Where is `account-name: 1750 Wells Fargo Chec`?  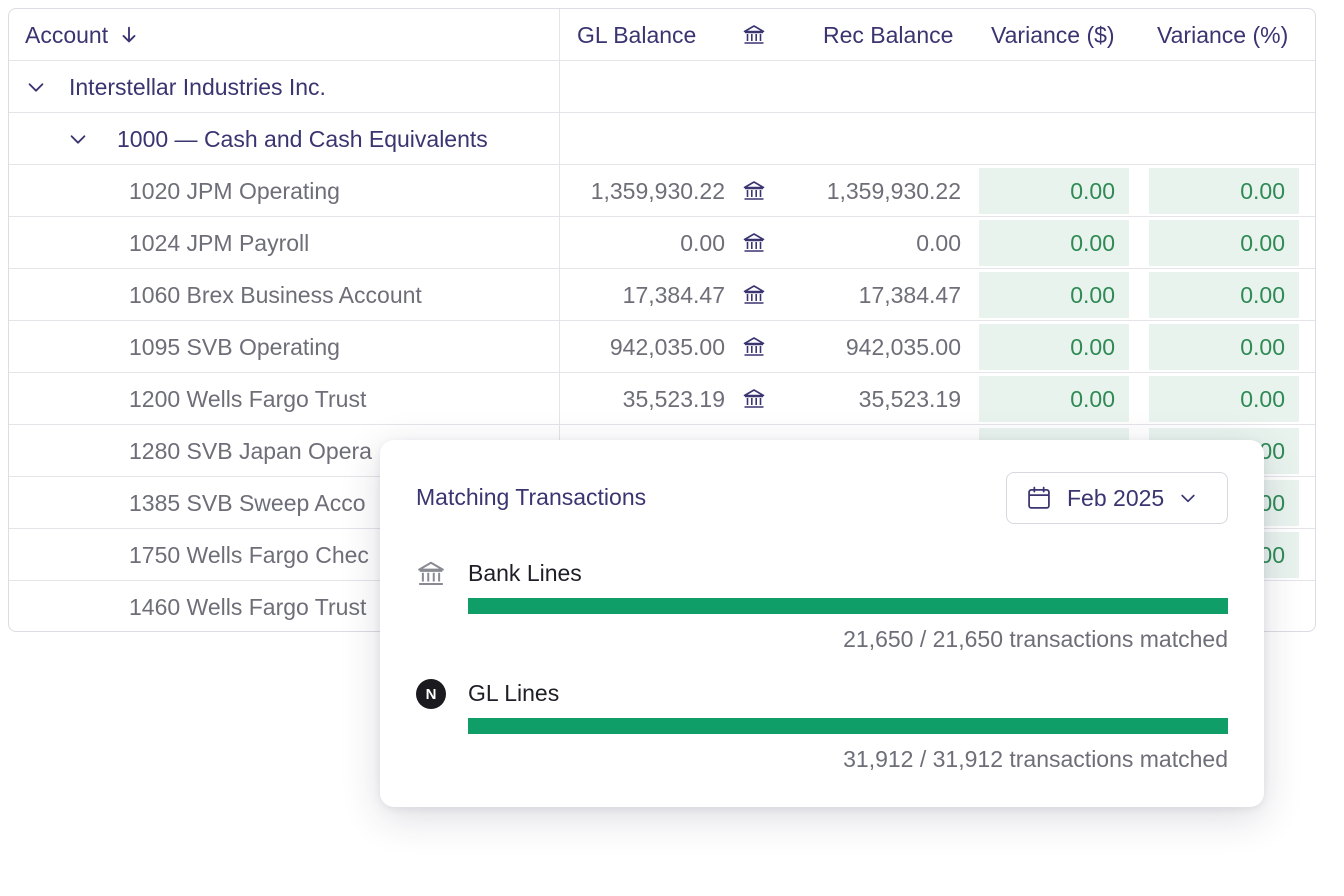
account-name: 1750 Wells Fargo Chec is located at coordinates (249, 555).